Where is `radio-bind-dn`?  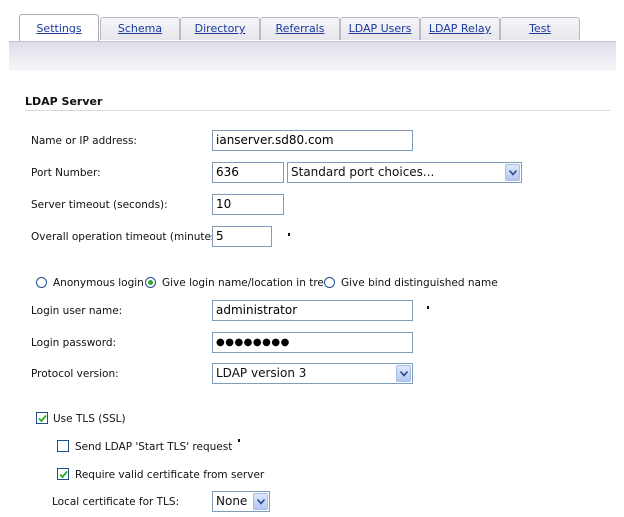 radio-bind-dn is located at coordinates (329, 282).